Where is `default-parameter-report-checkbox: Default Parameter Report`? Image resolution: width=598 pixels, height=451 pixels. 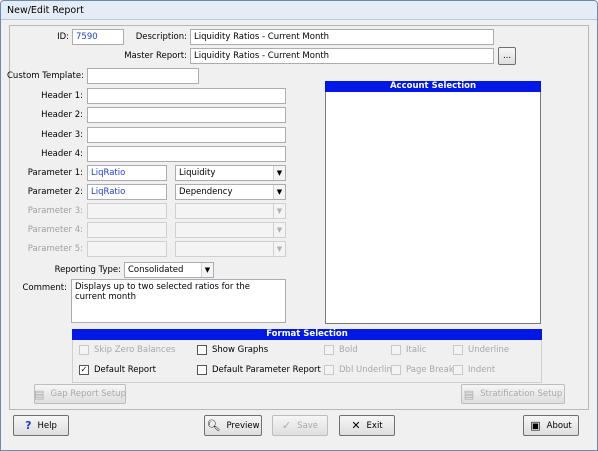
default-parameter-report-checkbox: Default Parameter Report is located at coordinates (259, 370).